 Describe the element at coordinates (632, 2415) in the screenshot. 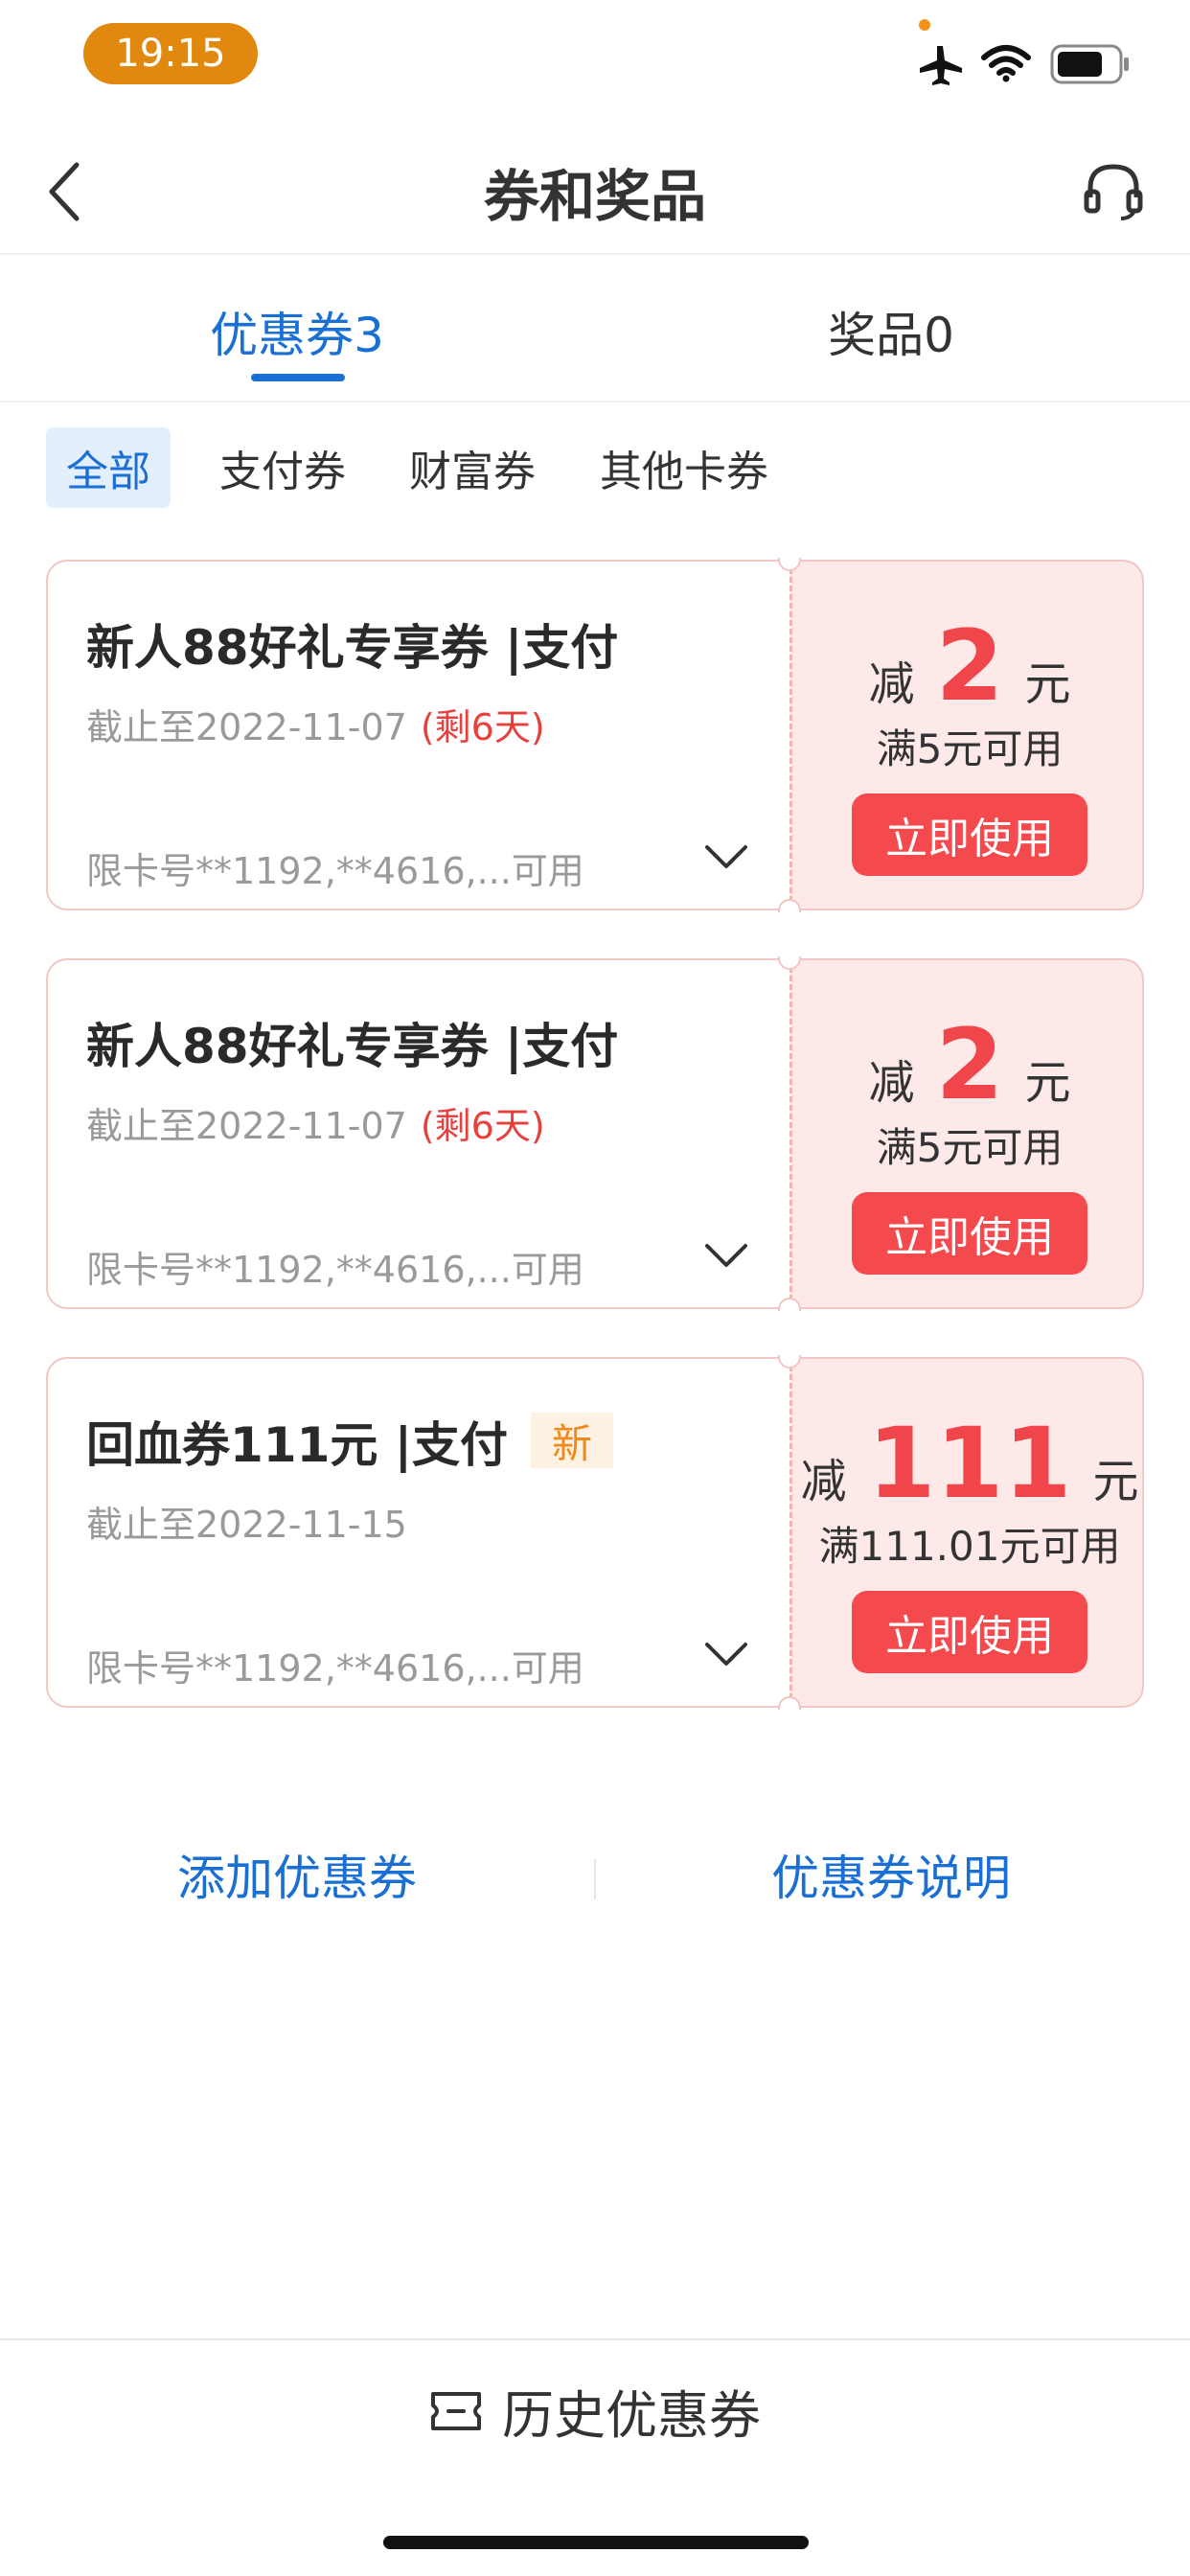

I see `history-coupons-label: 历史优惠券` at that location.